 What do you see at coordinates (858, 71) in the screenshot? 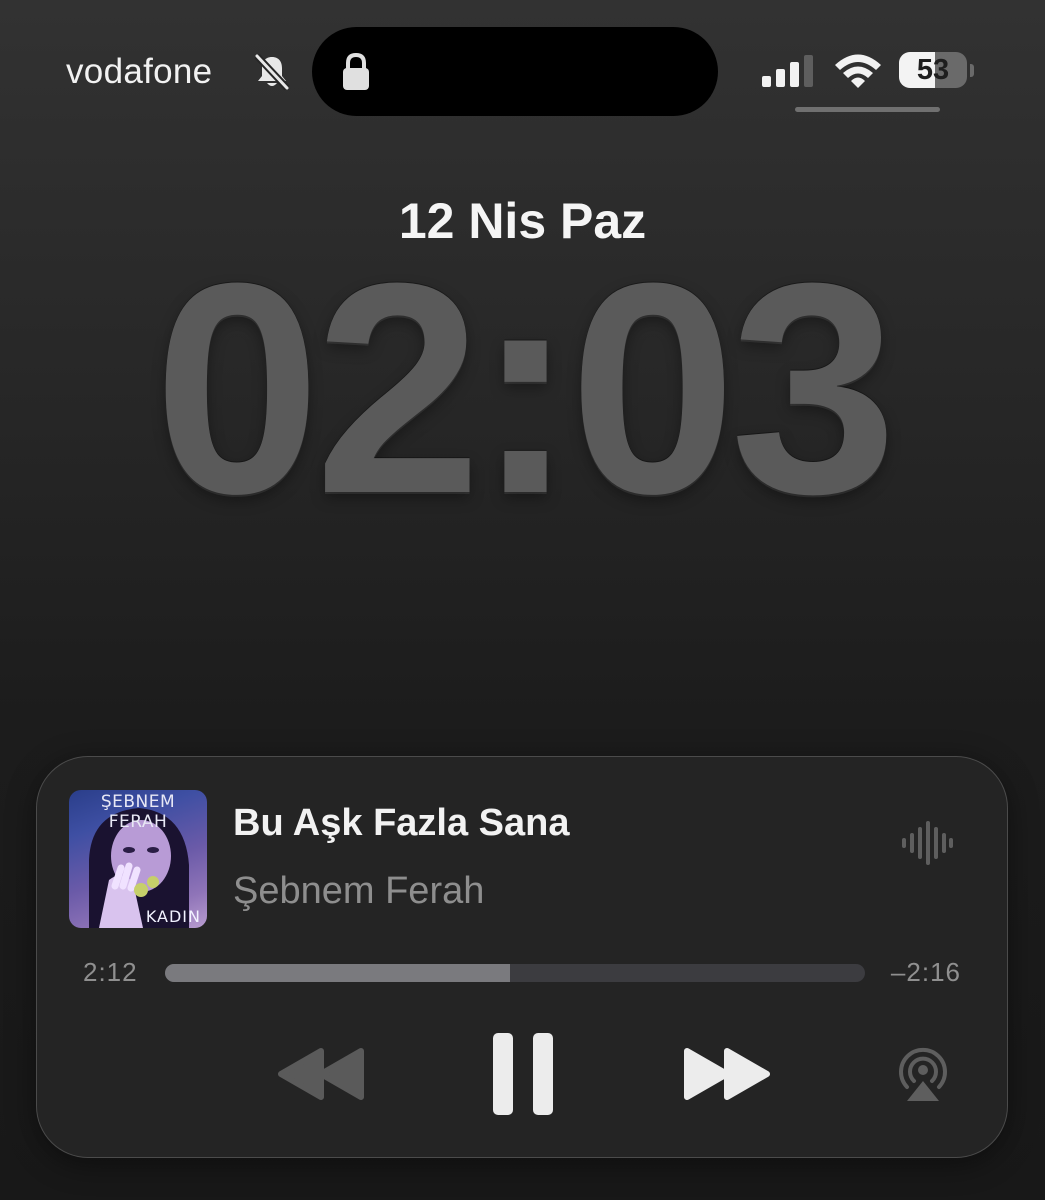
I see `wifi-icon` at bounding box center [858, 71].